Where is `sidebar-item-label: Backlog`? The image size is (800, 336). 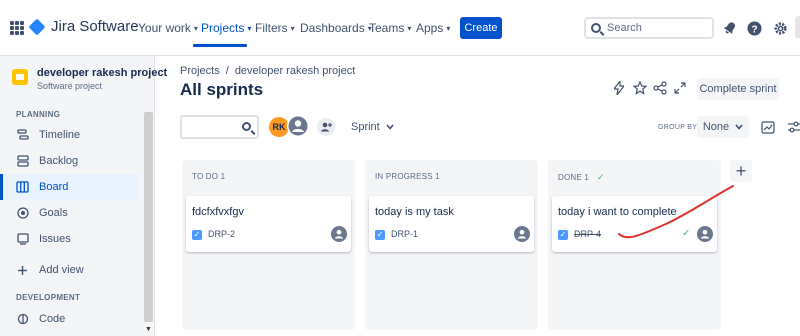 sidebar-item-label: Backlog is located at coordinates (59, 161).